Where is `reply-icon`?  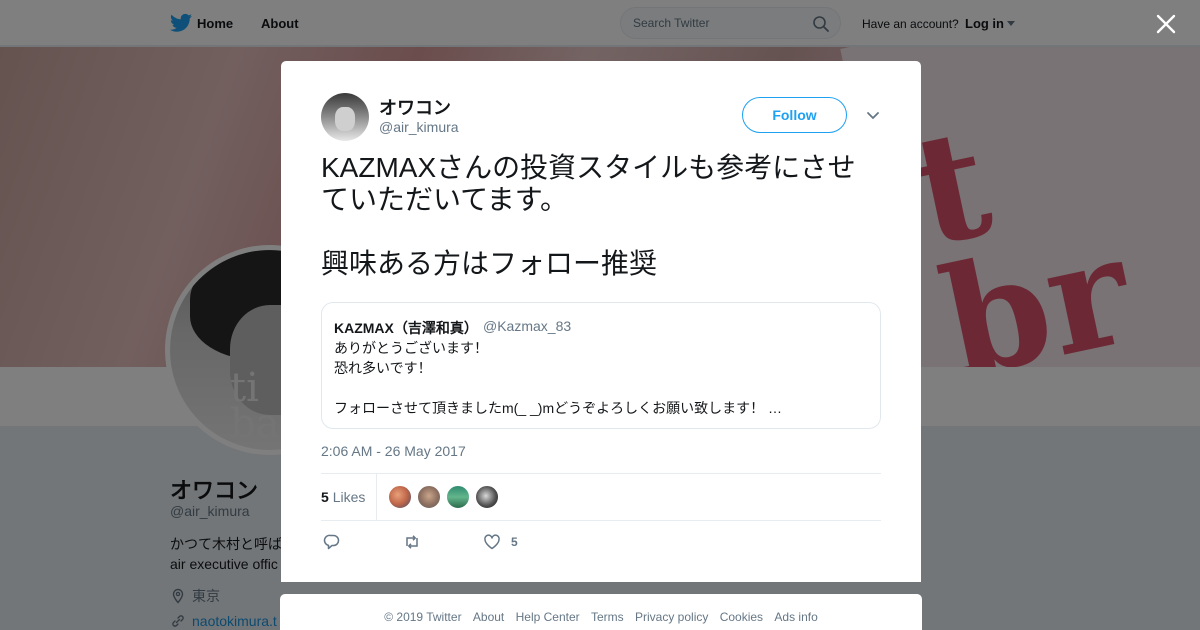
reply-icon is located at coordinates (332, 542).